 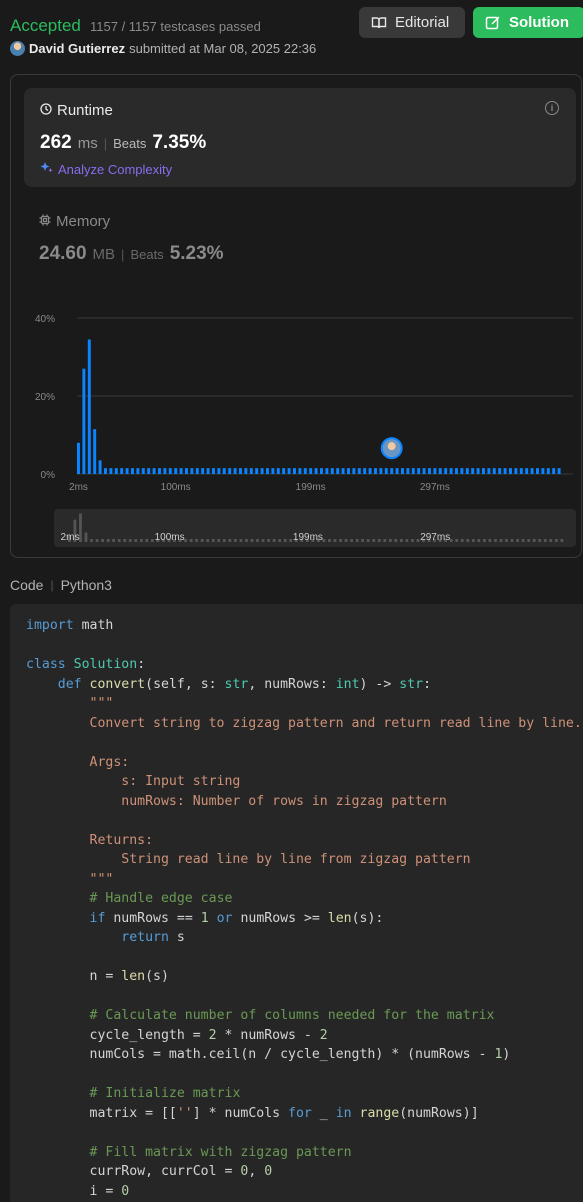 I want to click on solution-button: Solution, so click(x=528, y=22).